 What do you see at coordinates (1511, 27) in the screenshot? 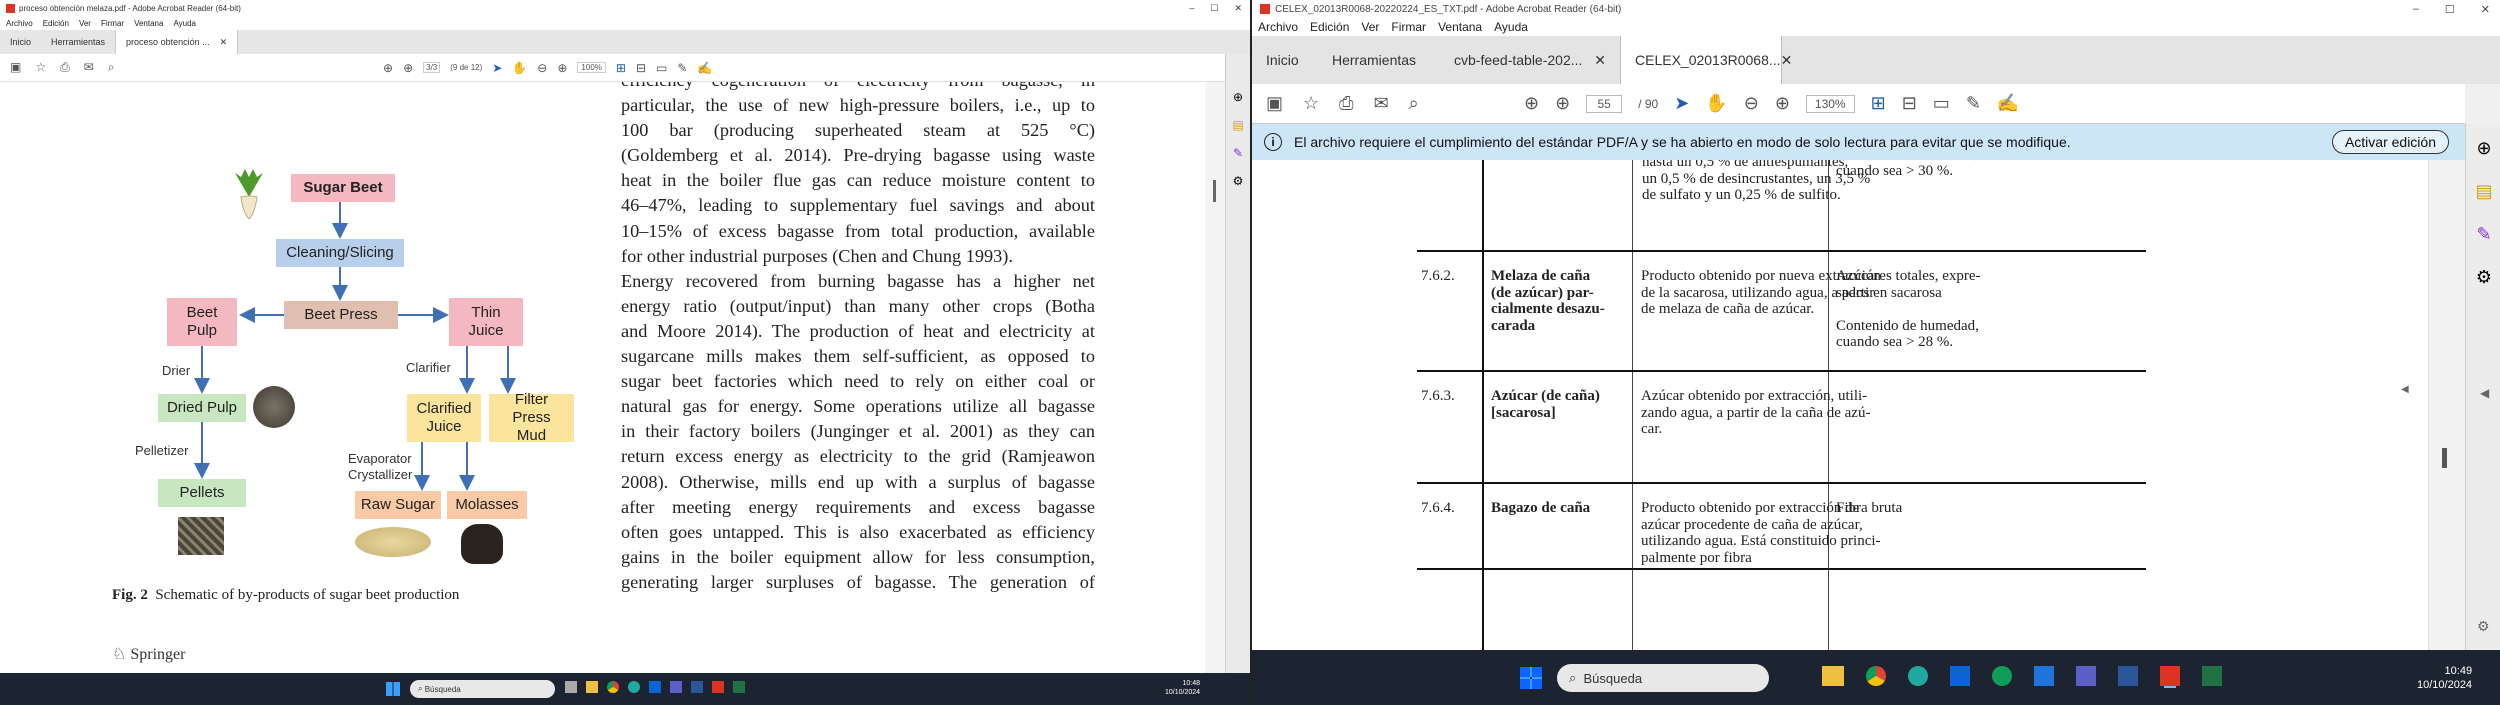
I see `right-menu-item: Ayuda` at bounding box center [1511, 27].